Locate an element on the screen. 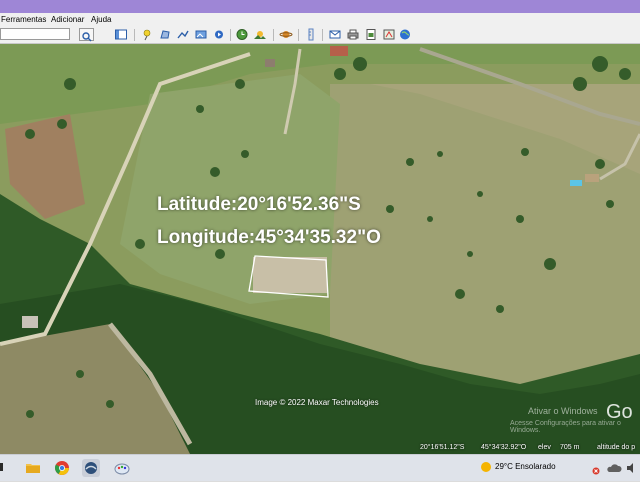 The width and height of the screenshot is (640, 482). folder-icon is located at coordinates (33, 468).